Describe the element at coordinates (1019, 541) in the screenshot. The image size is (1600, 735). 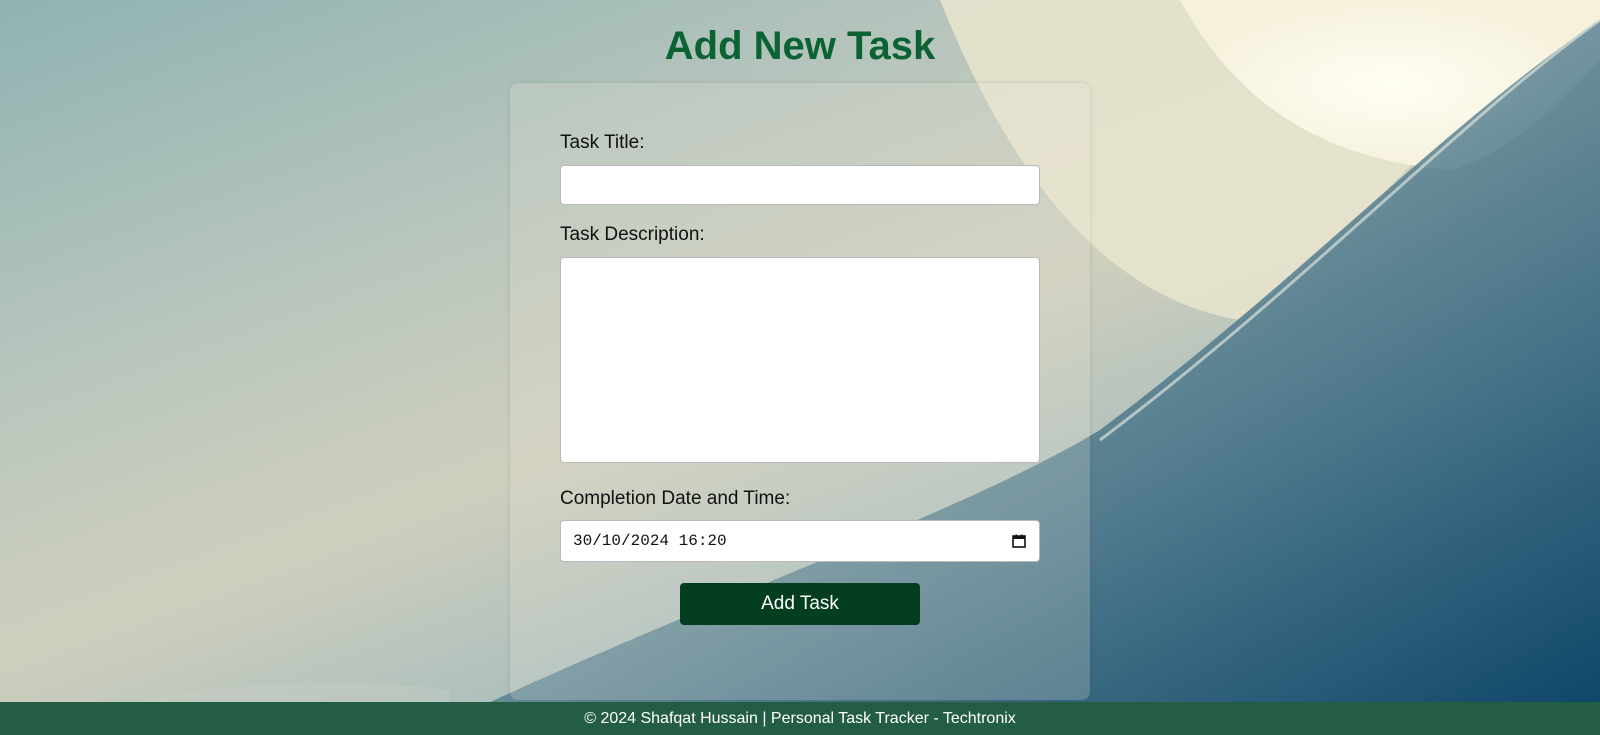
I see `calendar-icon` at that location.